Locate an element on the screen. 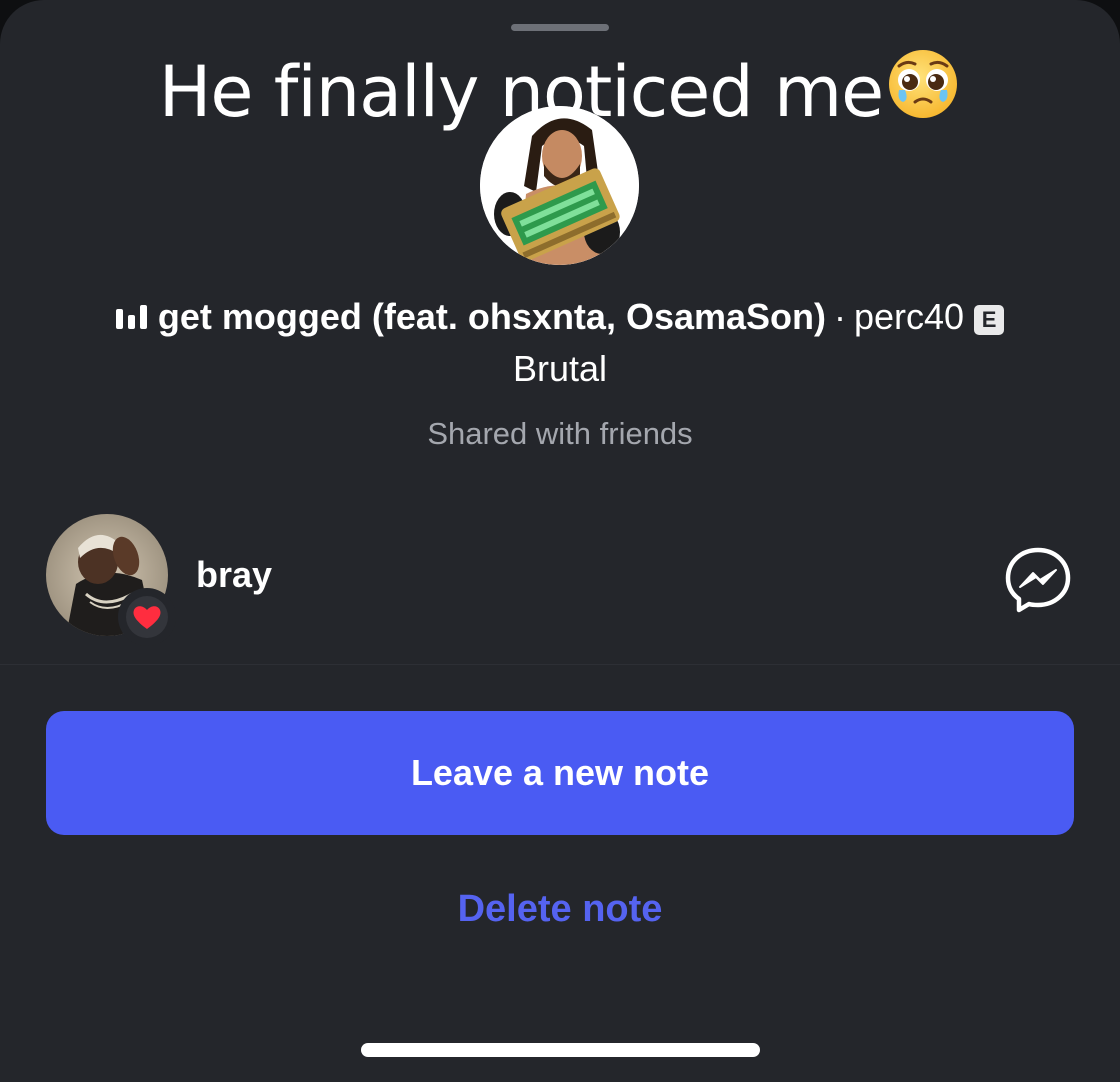  sheet-grabber is located at coordinates (560, 27).